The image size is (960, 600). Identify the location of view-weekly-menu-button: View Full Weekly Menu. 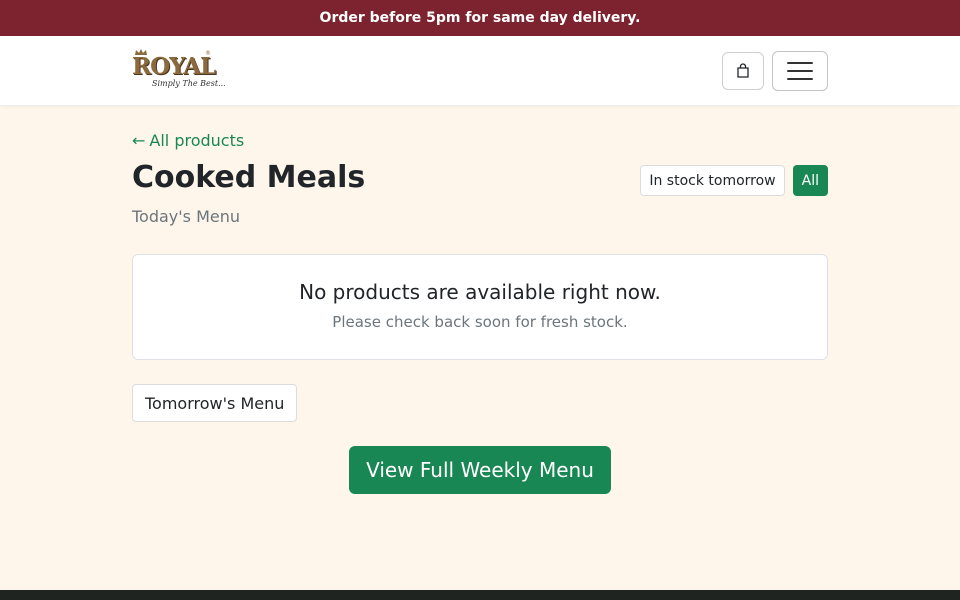
(480, 470).